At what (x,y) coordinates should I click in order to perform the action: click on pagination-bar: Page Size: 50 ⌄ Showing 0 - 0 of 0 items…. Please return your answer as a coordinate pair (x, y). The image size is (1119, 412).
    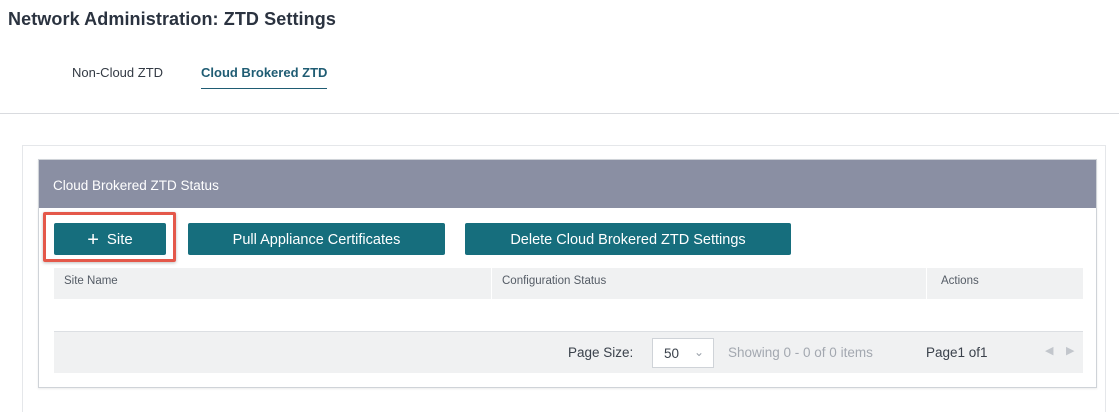
    Looking at the image, I should click on (568, 352).